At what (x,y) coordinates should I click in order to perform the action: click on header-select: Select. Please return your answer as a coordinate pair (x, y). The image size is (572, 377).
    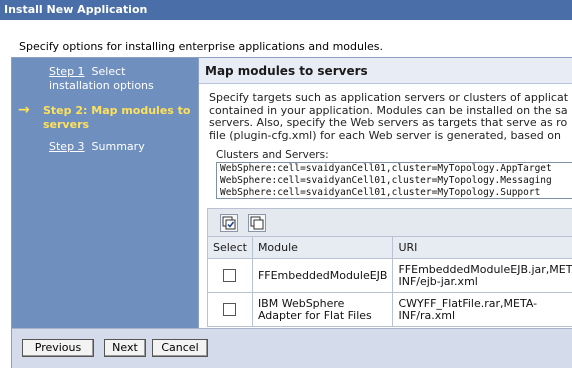
    Looking at the image, I should click on (230, 247).